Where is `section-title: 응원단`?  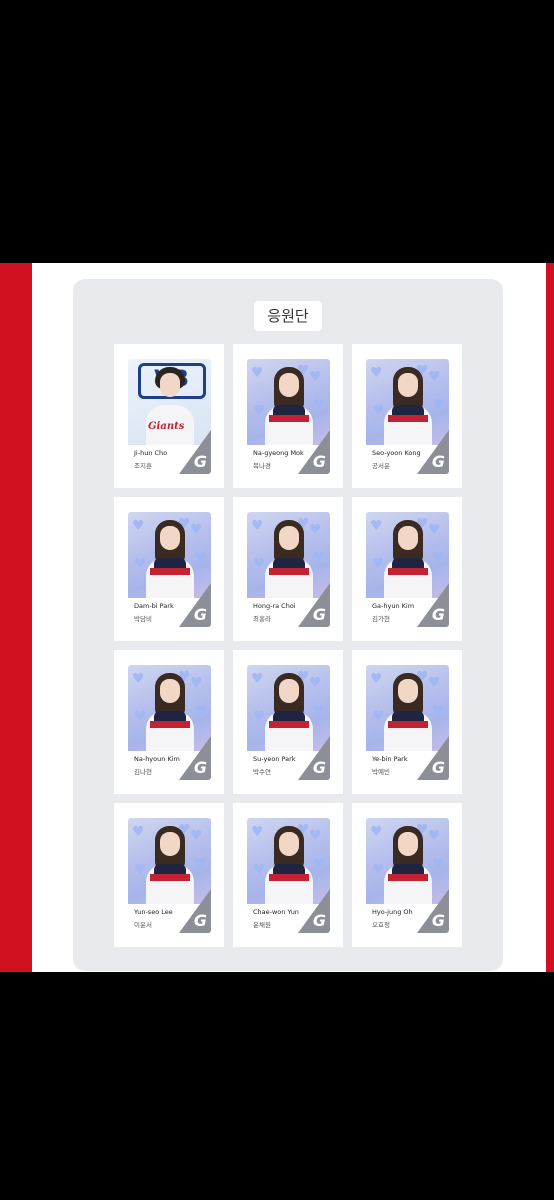
section-title: 응원단 is located at coordinates (288, 316).